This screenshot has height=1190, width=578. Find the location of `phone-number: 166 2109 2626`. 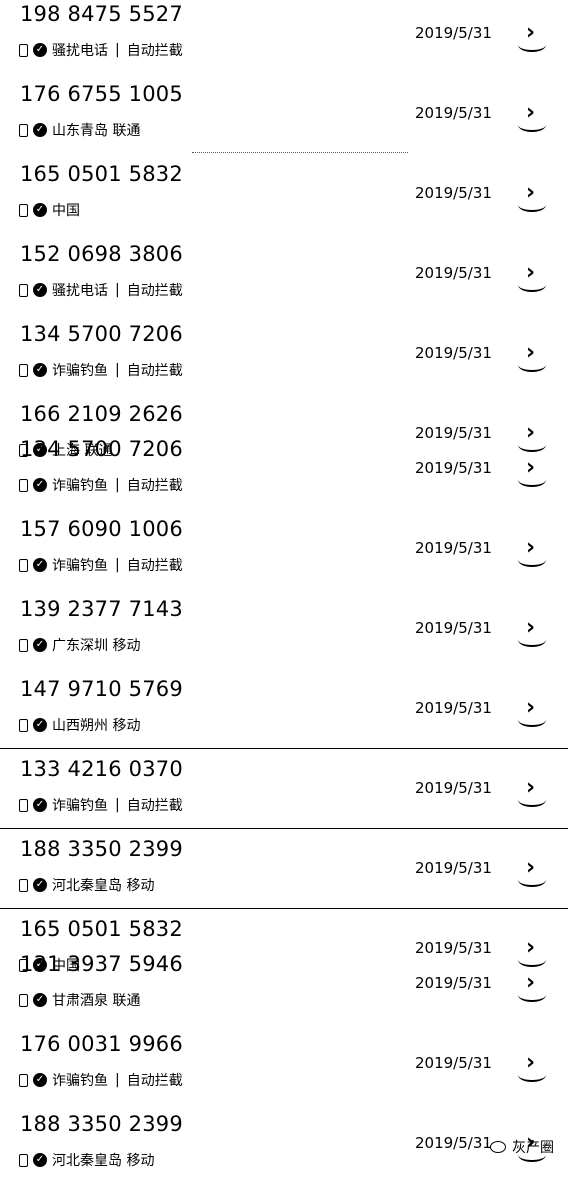

phone-number: 166 2109 2626 is located at coordinates (101, 414).